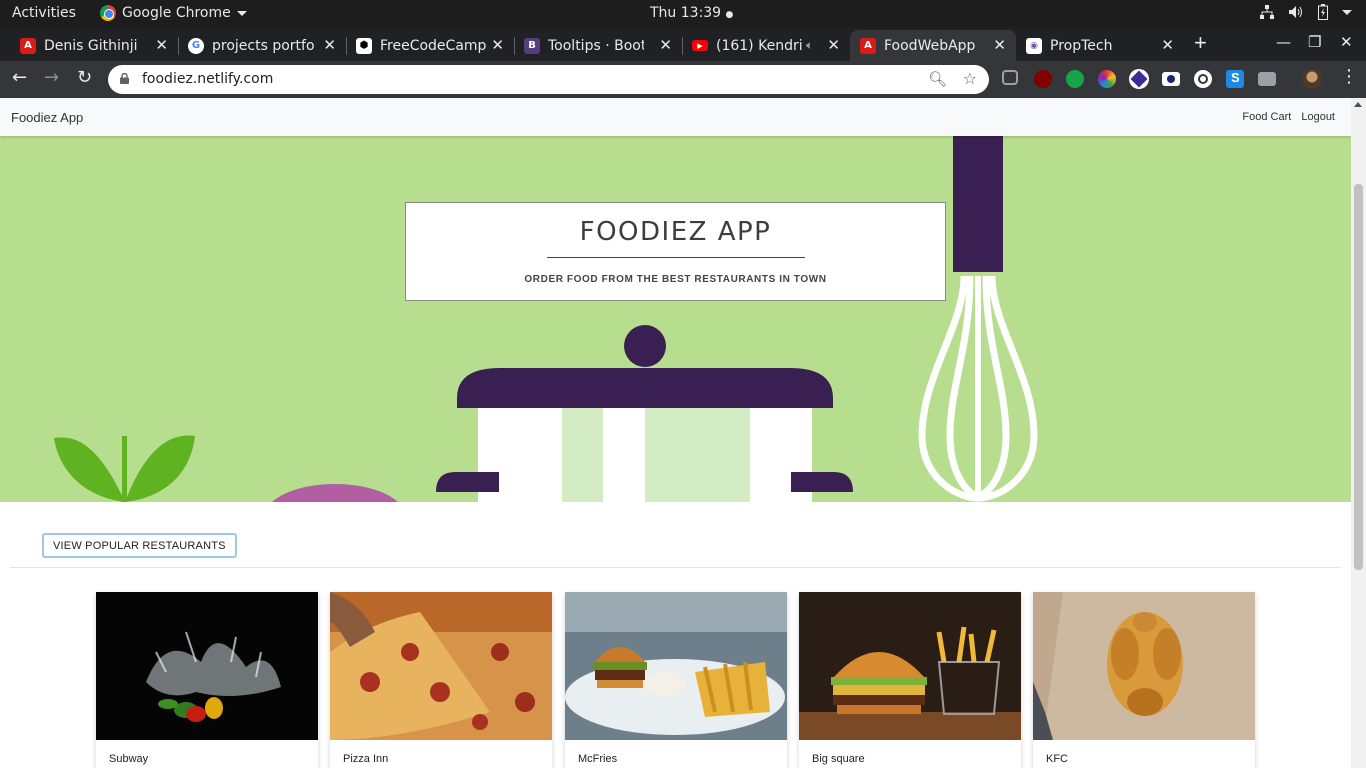 The height and width of the screenshot is (768, 1366). I want to click on url-text: foodiez.netlify.com, so click(208, 79).